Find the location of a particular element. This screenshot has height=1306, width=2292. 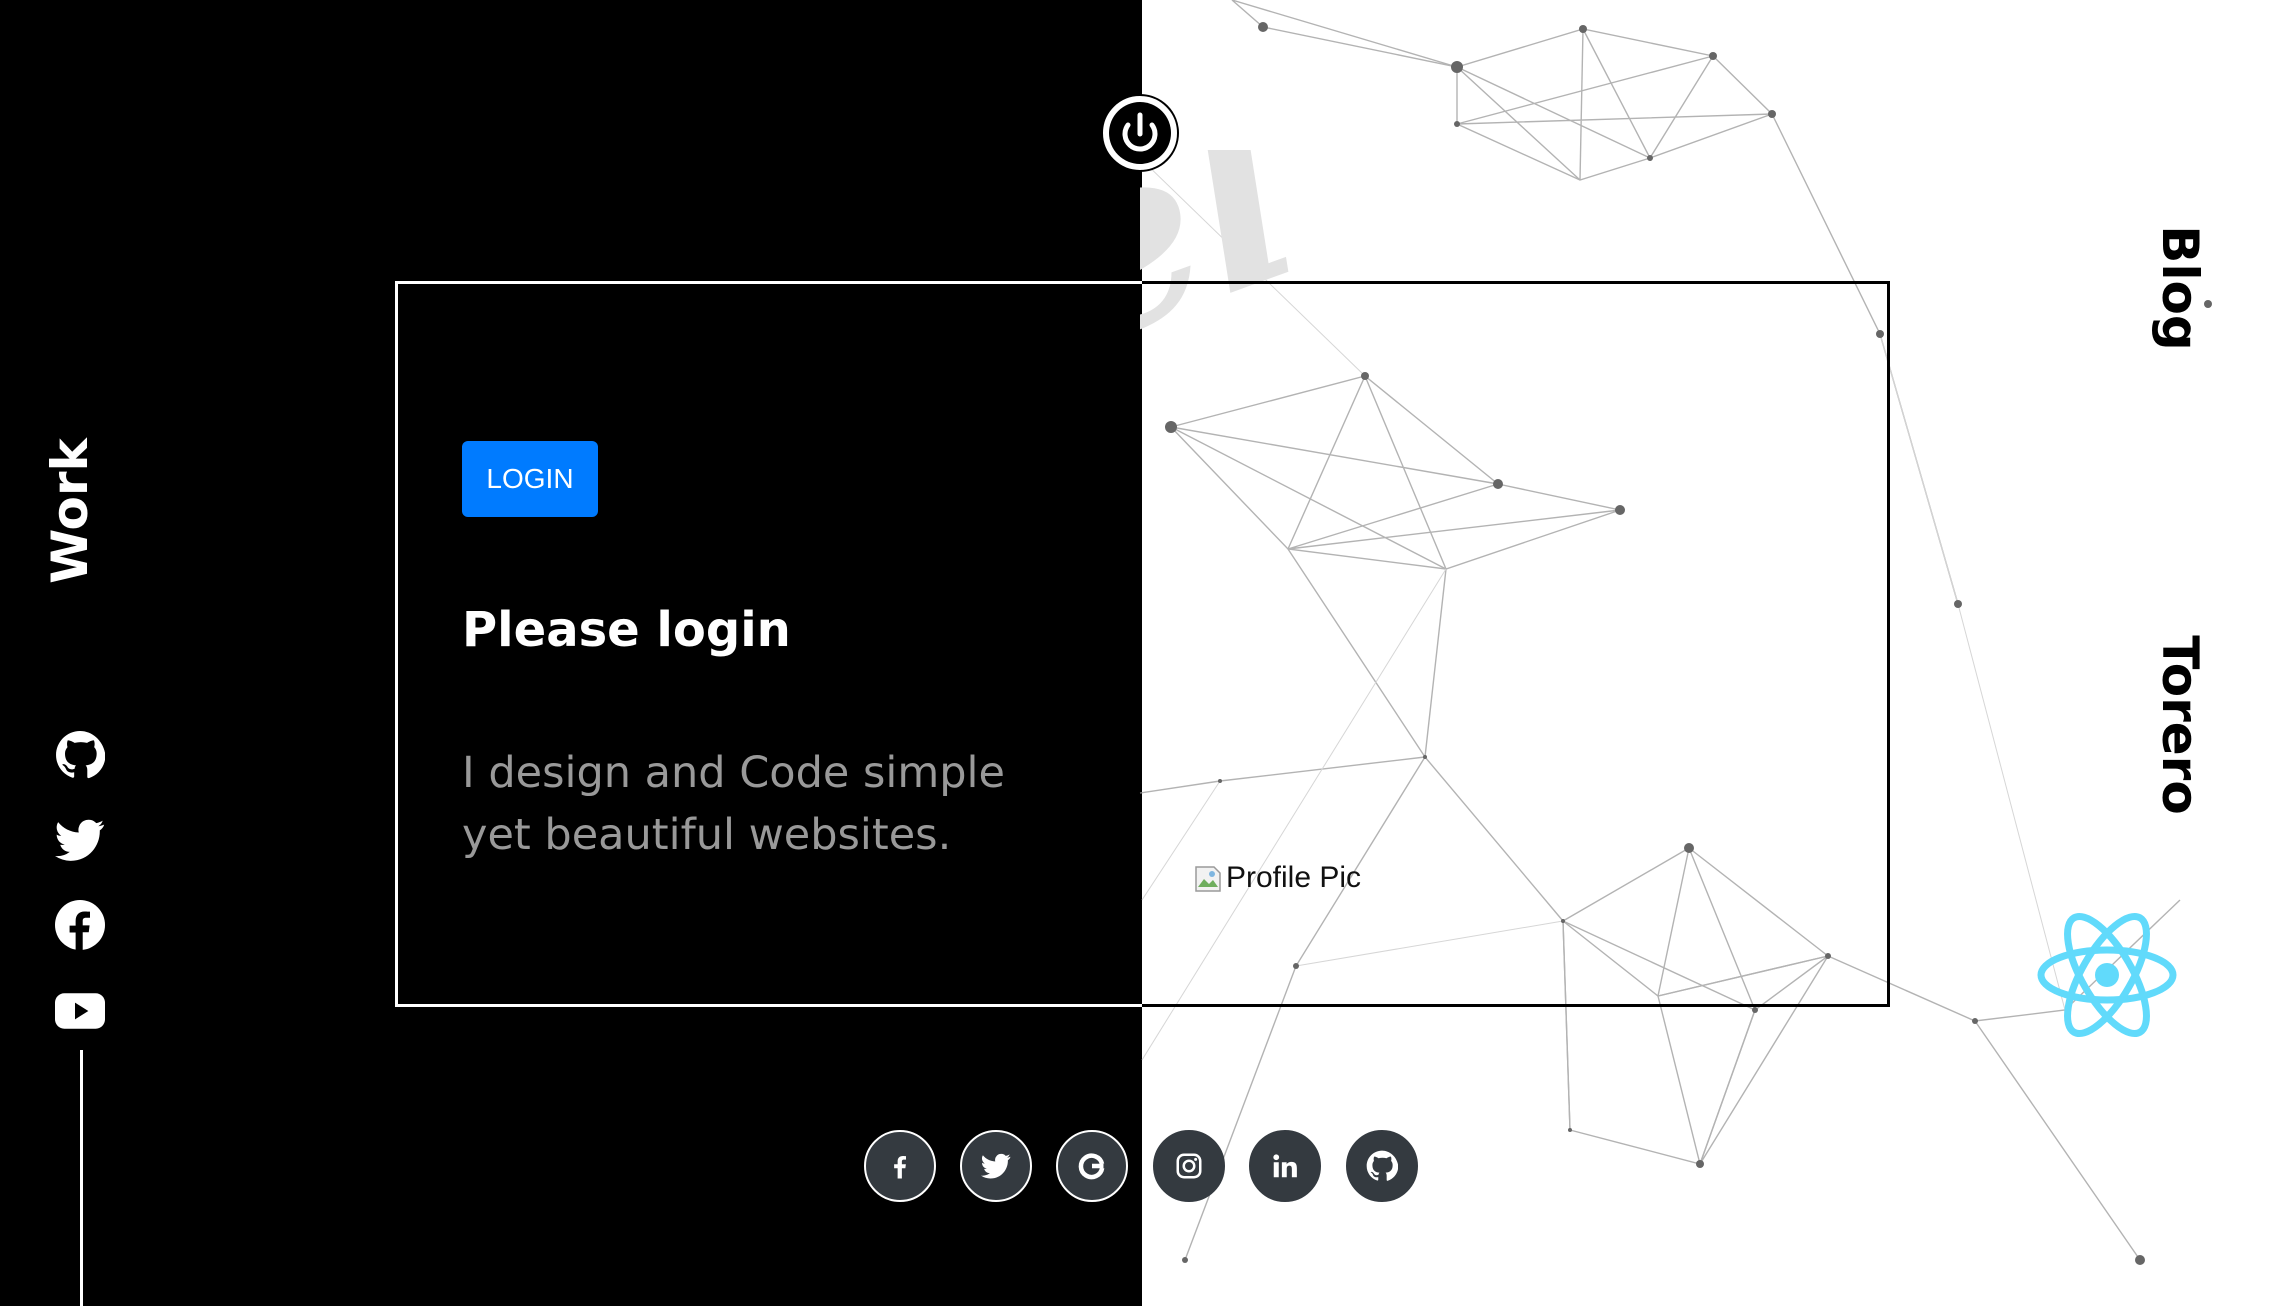

google-icon is located at coordinates (1091, 1166).